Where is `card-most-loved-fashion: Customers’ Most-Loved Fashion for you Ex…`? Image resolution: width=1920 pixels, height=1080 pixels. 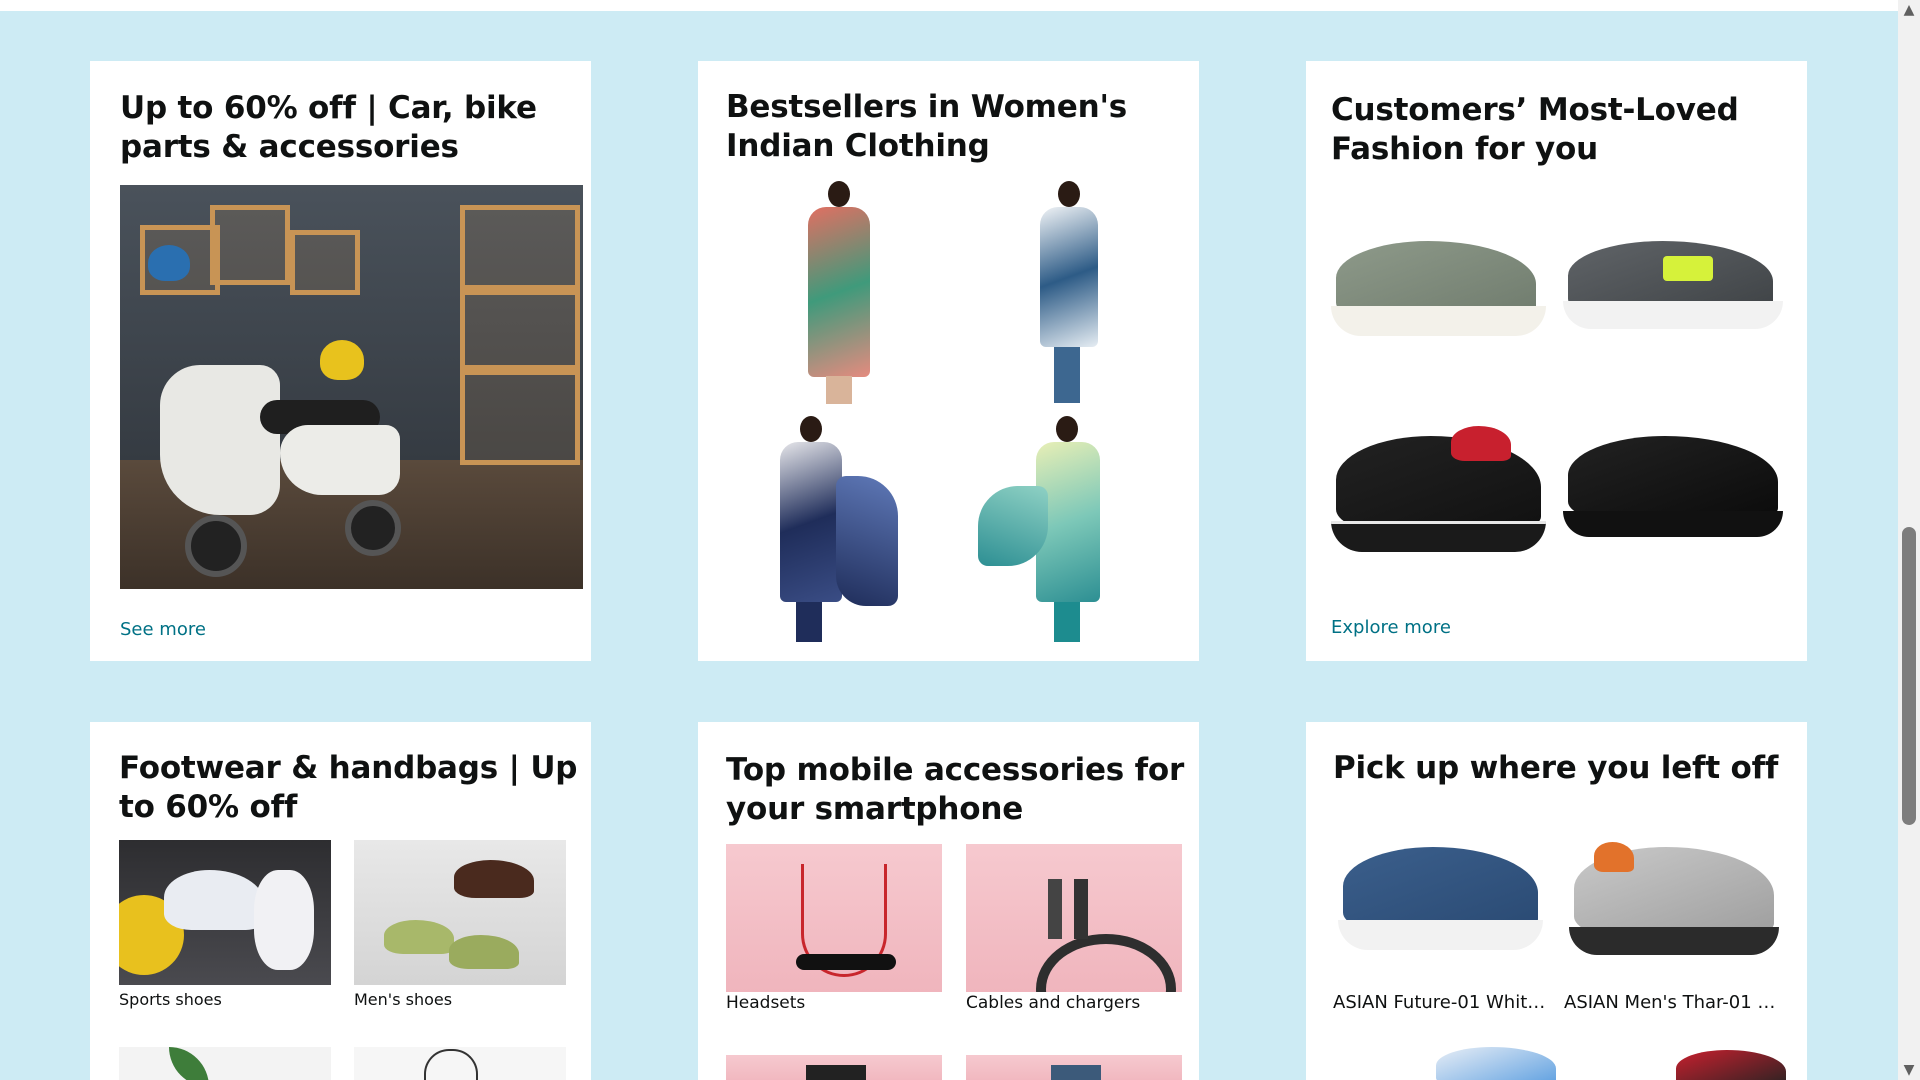 card-most-loved-fashion: Customers’ Most-Loved Fashion for you Ex… is located at coordinates (1556, 361).